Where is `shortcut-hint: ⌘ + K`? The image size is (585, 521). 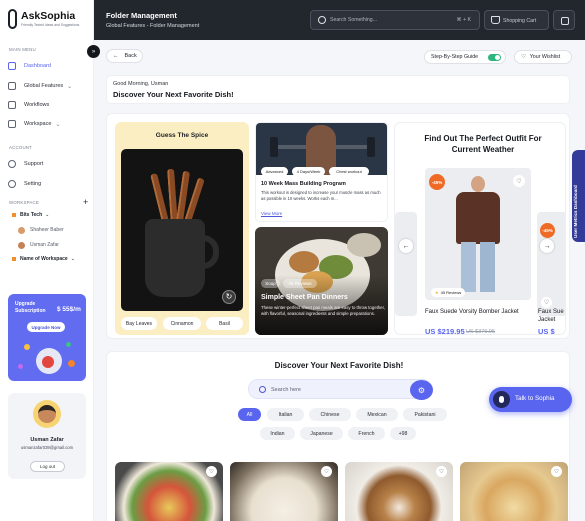 shortcut-hint: ⌘ + K is located at coordinates (463, 20).